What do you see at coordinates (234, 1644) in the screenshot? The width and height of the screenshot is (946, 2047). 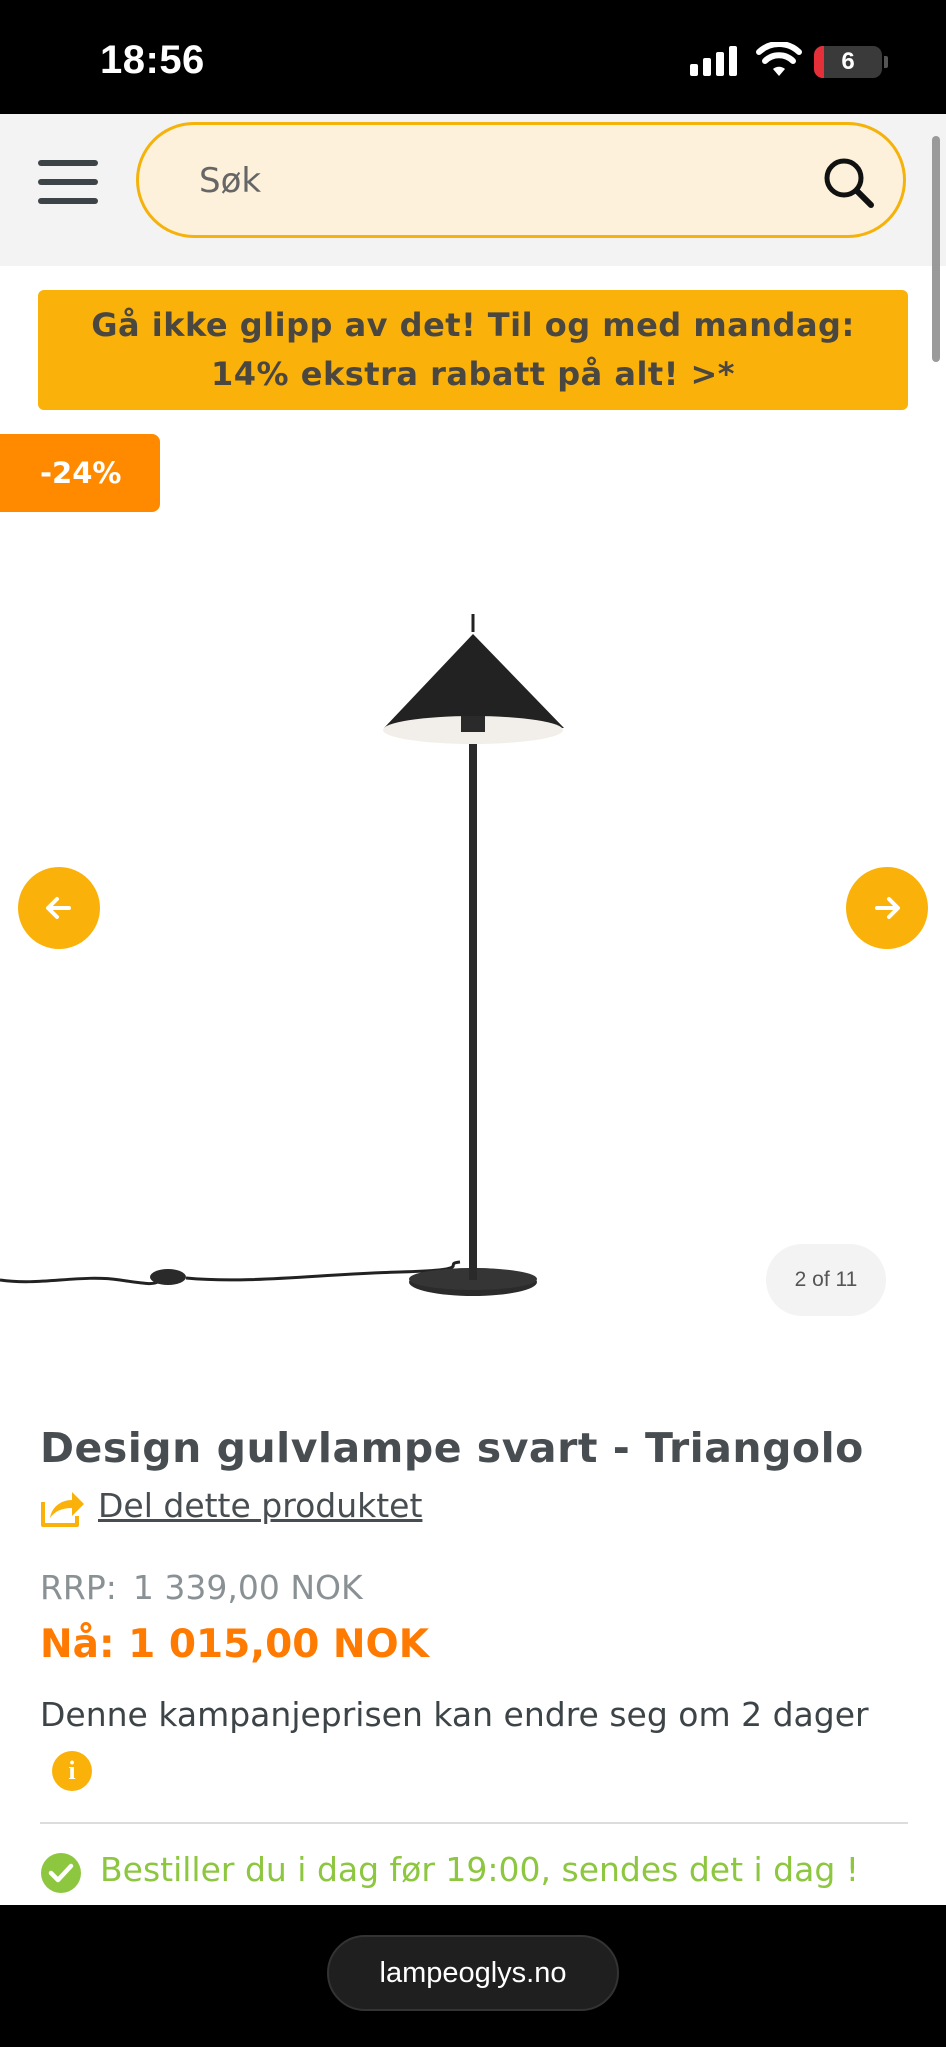 I see `current-price: Nå: 1 015,00 NOK` at bounding box center [234, 1644].